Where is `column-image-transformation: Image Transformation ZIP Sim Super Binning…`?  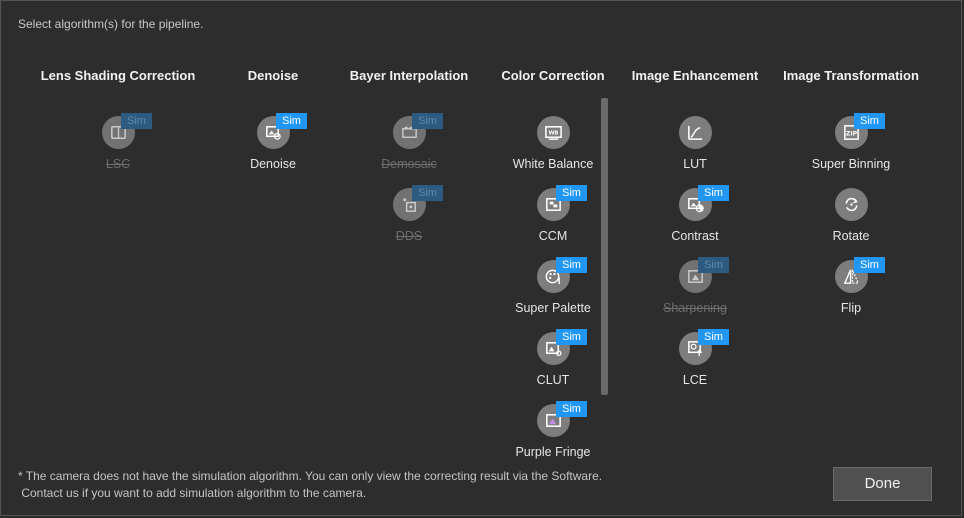 column-image-transformation: Image Transformation ZIP Sim Super Binning… is located at coordinates (851, 191).